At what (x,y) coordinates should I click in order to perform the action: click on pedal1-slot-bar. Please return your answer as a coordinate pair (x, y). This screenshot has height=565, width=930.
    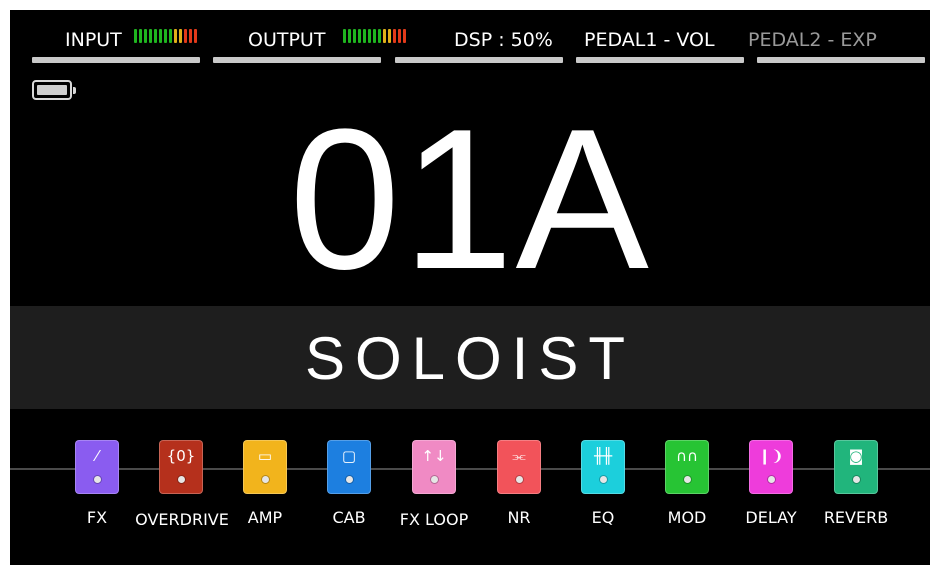
    Looking at the image, I should click on (660, 60).